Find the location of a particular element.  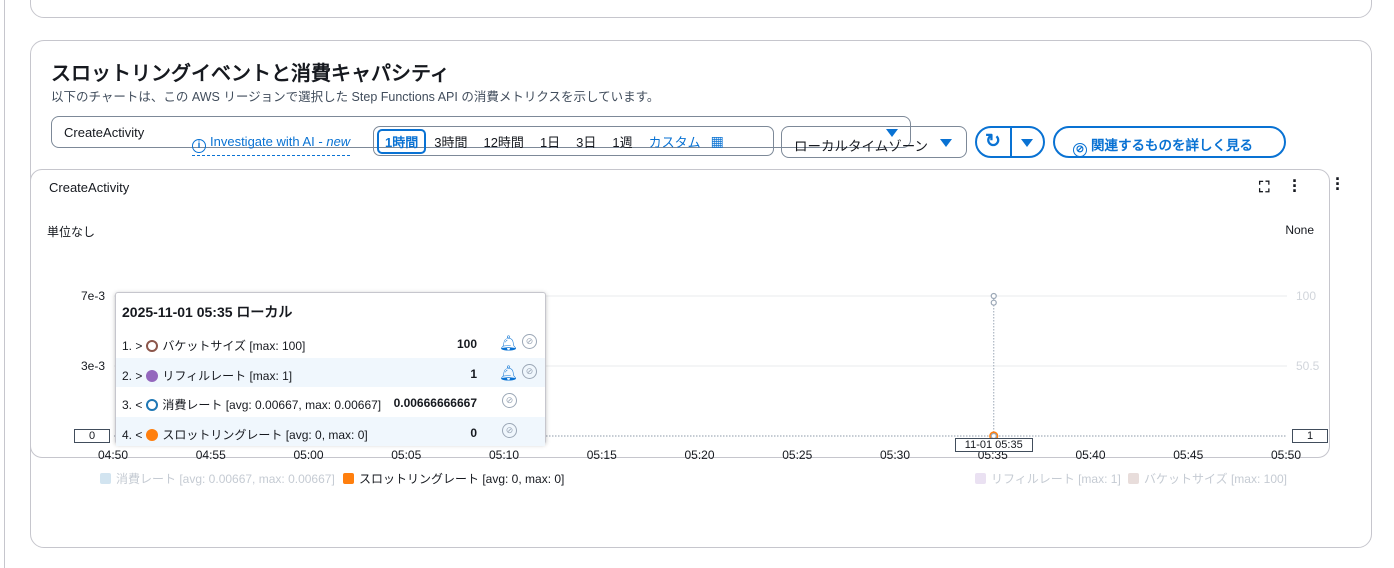

tooltip-row-value: 100 is located at coordinates (466, 344).